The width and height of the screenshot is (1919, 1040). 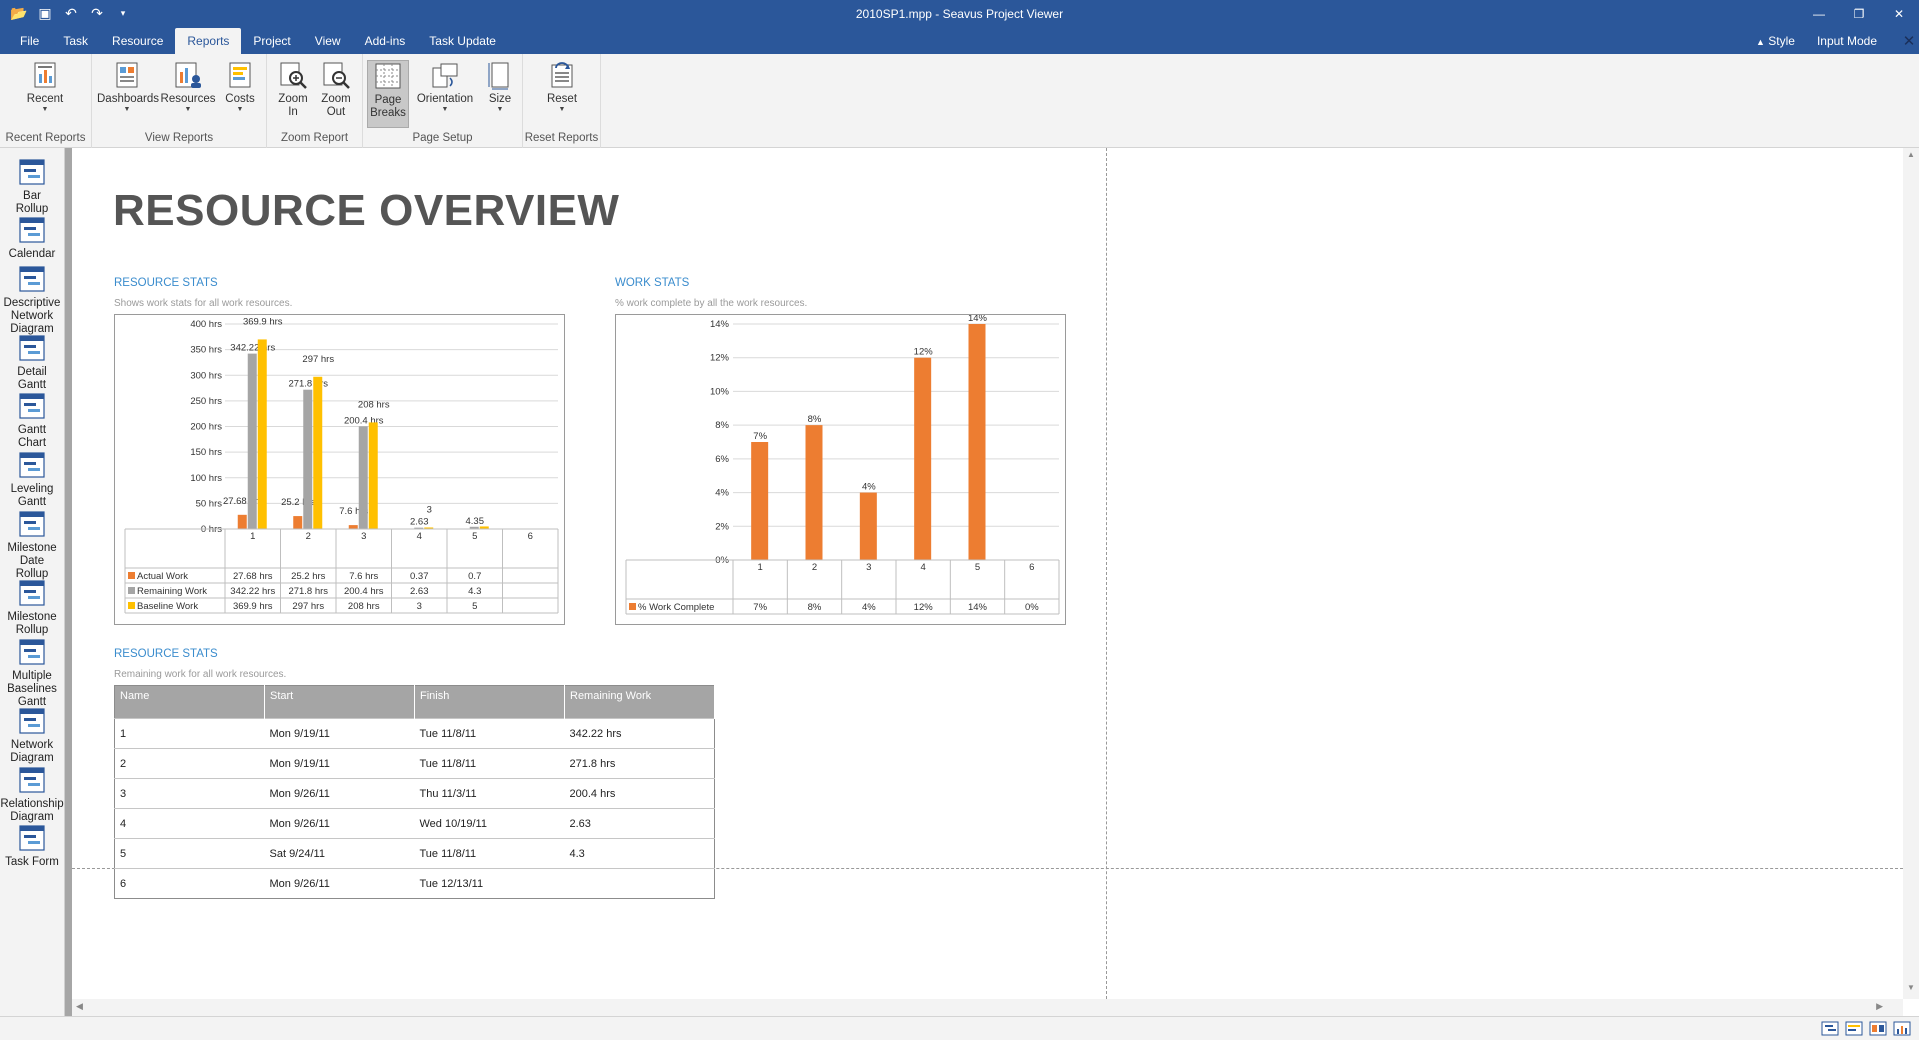 I want to click on view-descriptive-network-diagram: Descriptive Network Diagram, so click(x=32, y=300).